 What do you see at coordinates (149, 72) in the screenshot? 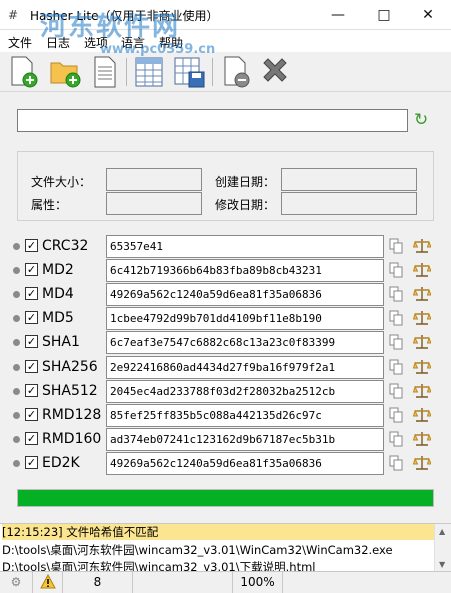
I see `table-icon` at bounding box center [149, 72].